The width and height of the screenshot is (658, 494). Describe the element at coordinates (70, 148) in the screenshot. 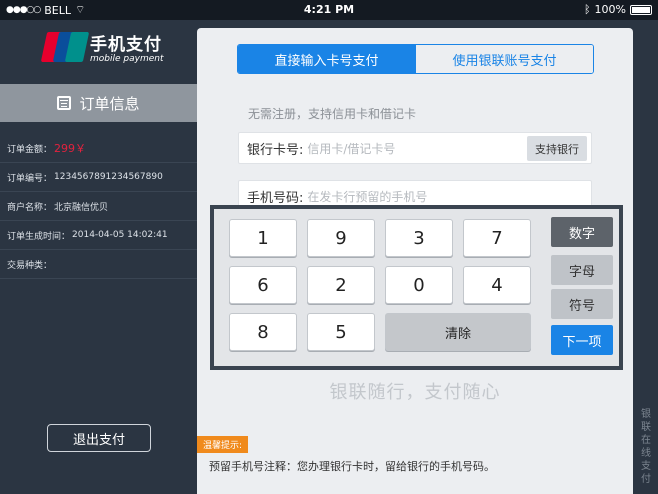

I see `order-amount: 299￥` at that location.